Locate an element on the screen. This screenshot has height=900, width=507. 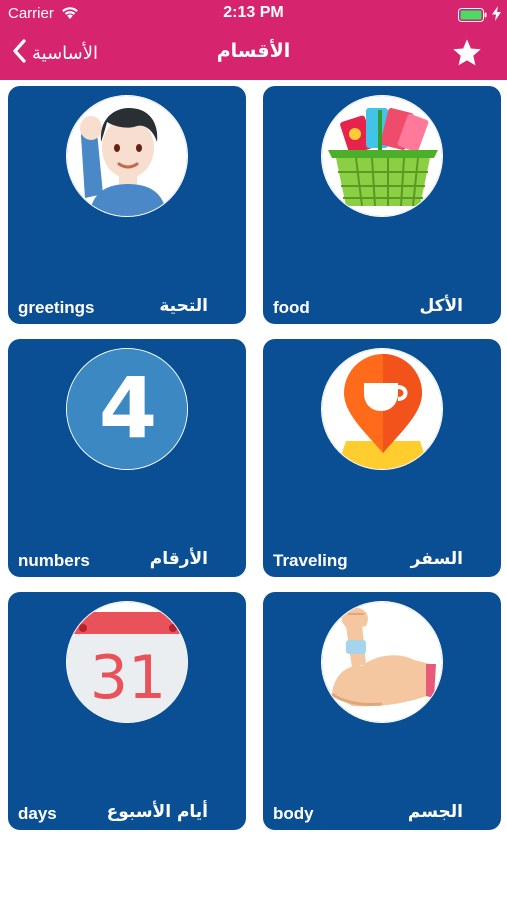
number-four-glyph: 4 is located at coordinates (128, 408).